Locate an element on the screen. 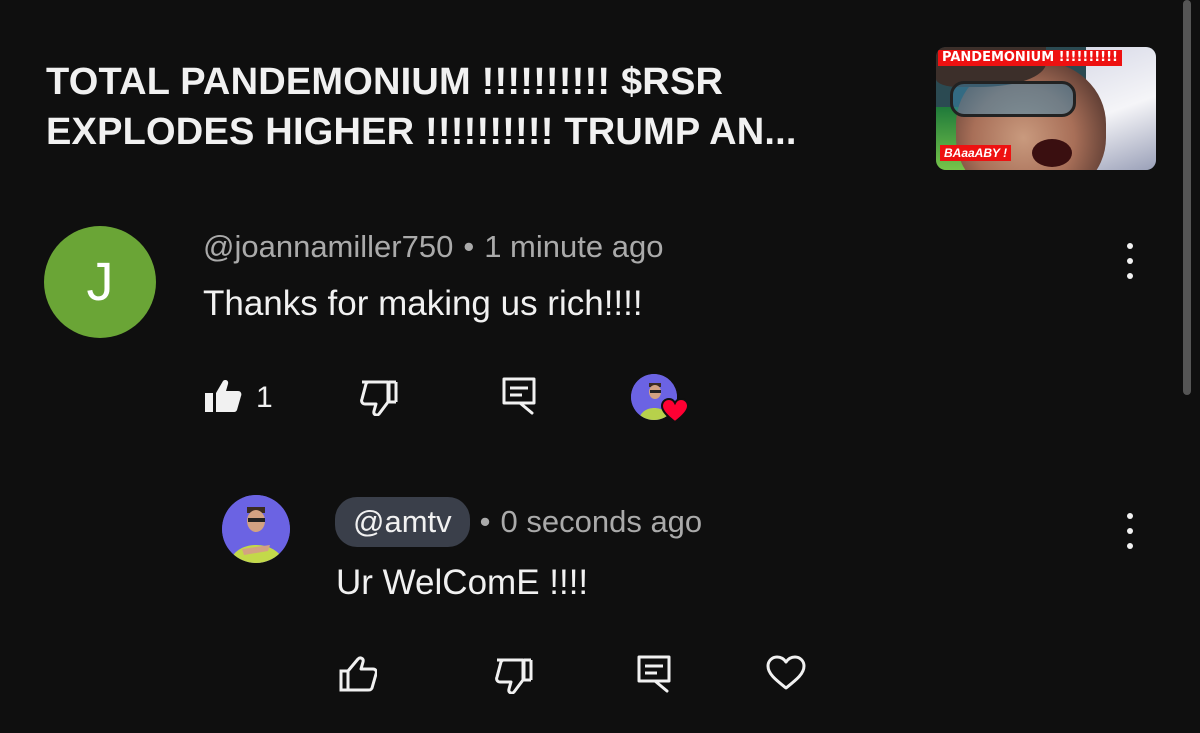 Image resolution: width=1200 pixels, height=733 pixels. comment-time: 1 minute ago is located at coordinates (574, 246).